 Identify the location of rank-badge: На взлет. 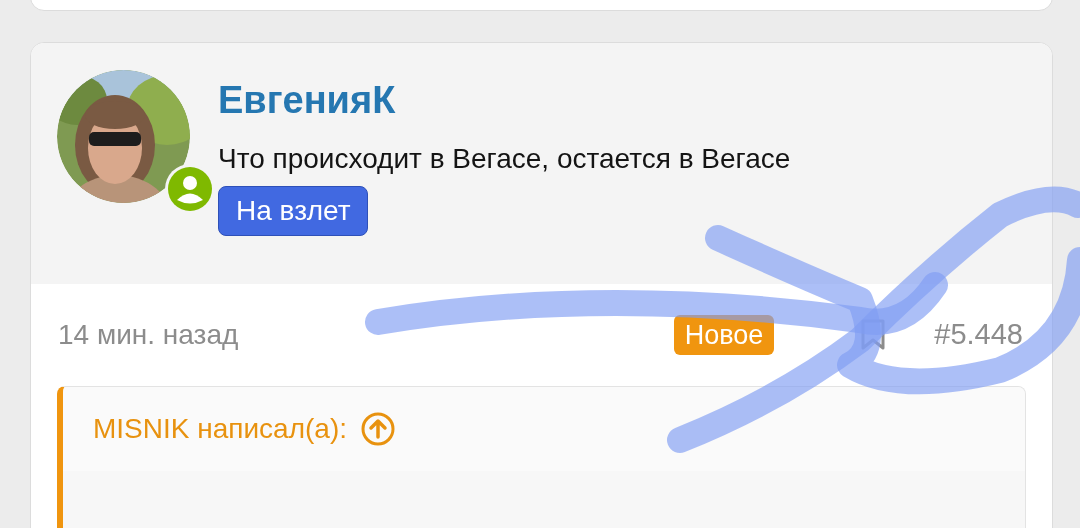
(293, 211).